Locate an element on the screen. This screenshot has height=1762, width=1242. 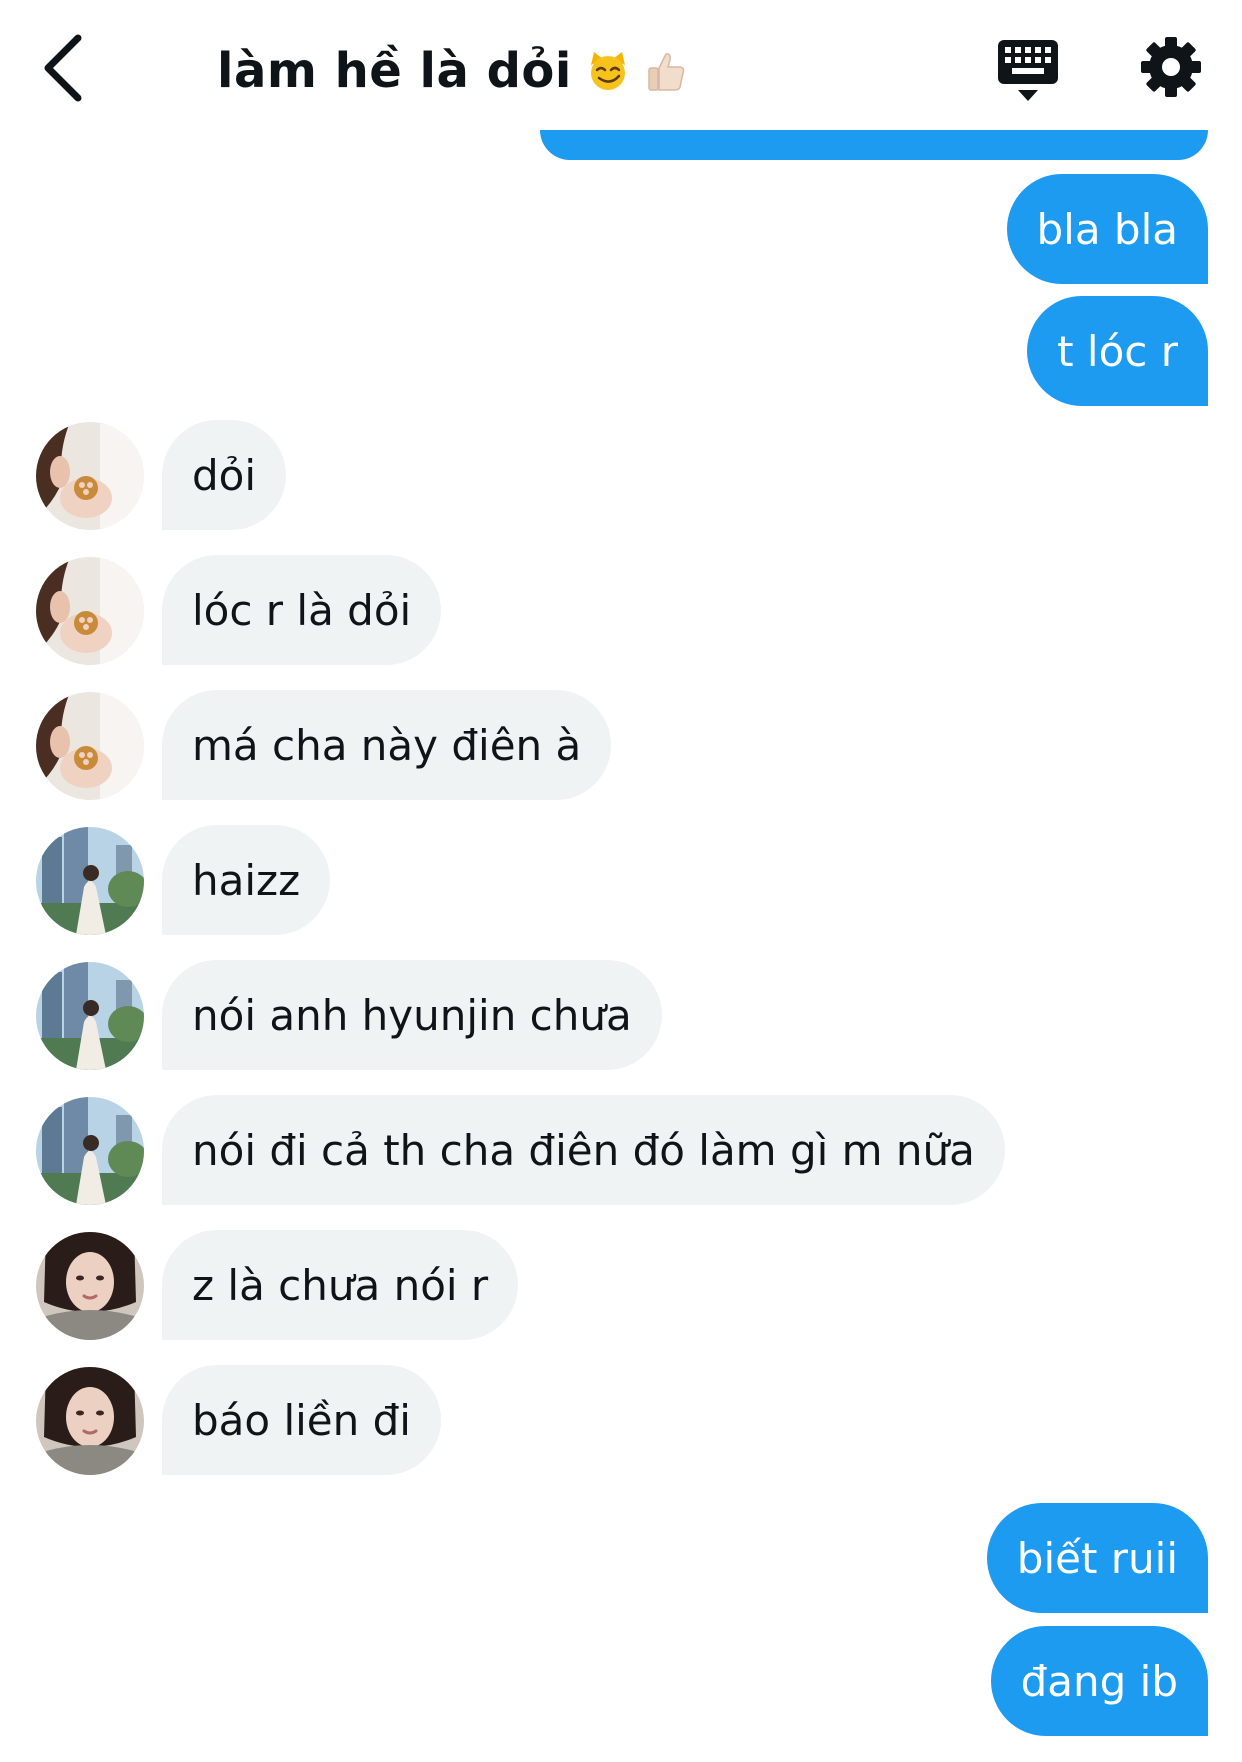
incoming-message-bubble: má cha này điên à is located at coordinates (387, 745).